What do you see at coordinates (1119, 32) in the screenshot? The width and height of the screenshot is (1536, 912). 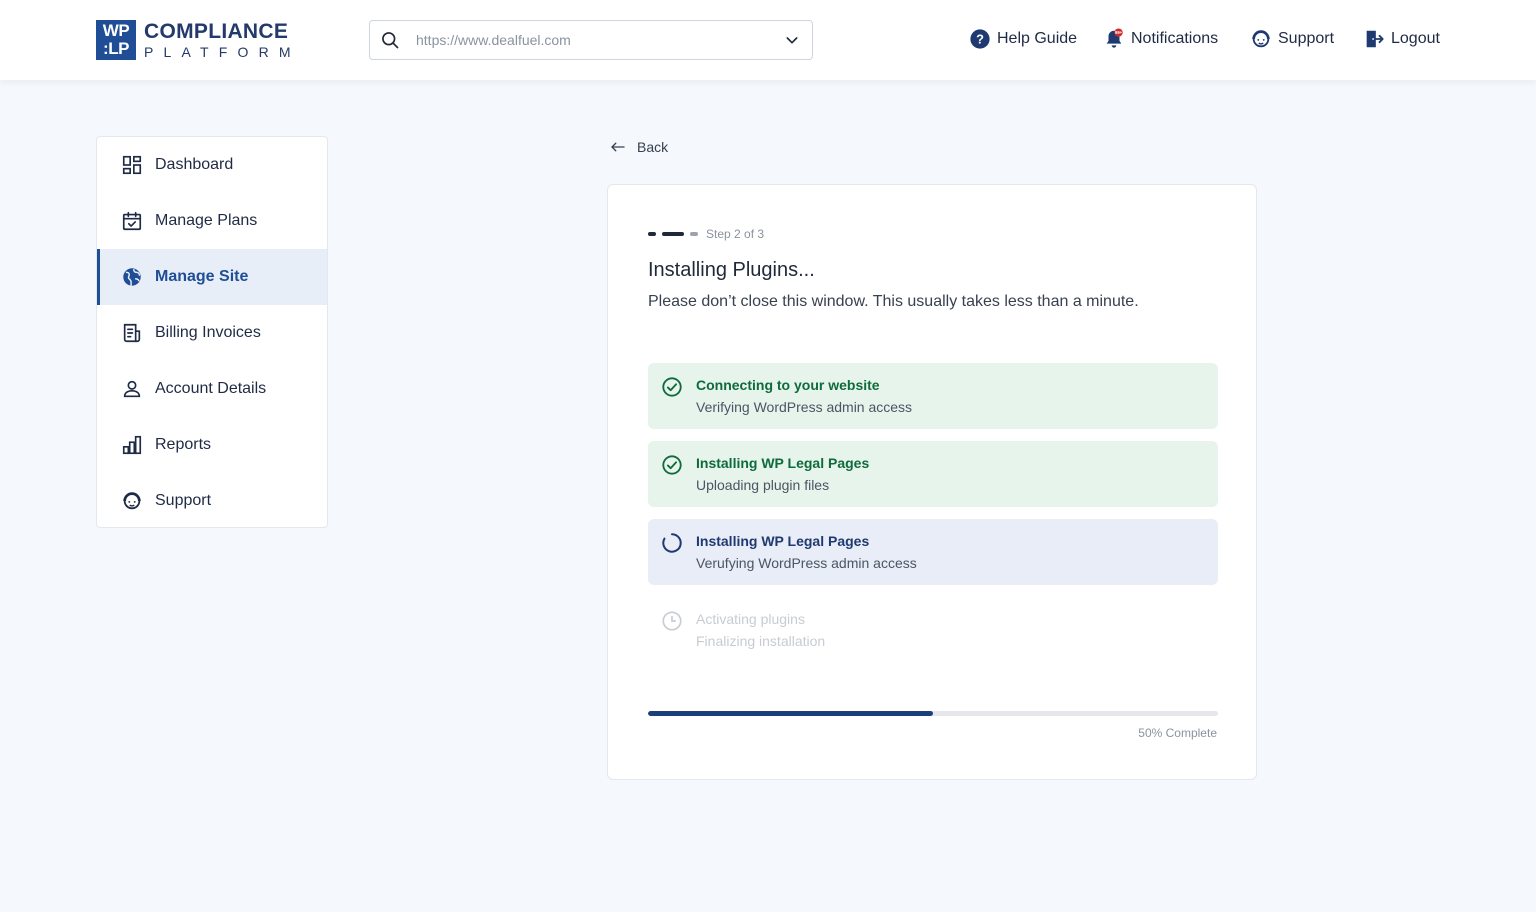 I see `notification-badge: 99+` at bounding box center [1119, 32].